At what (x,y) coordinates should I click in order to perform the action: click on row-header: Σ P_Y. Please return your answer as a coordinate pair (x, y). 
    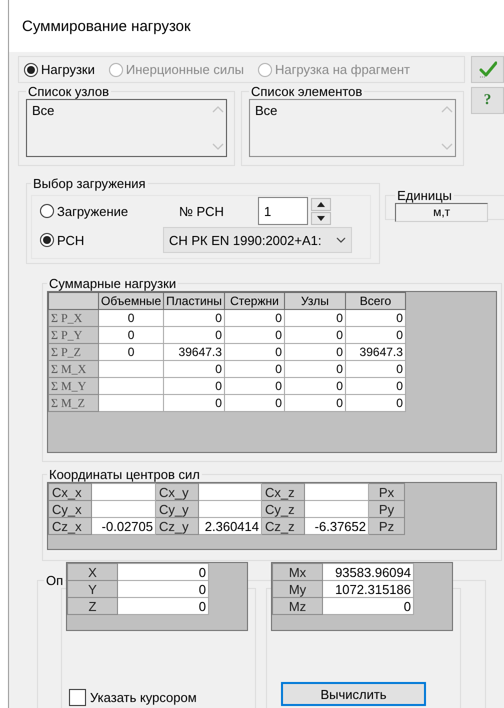
    Looking at the image, I should click on (73, 335).